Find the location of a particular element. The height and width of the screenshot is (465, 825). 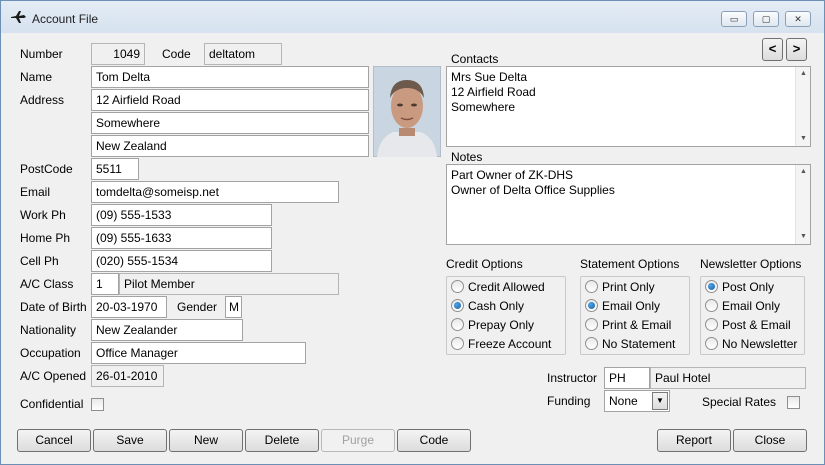

occupation-label: Occupation is located at coordinates (50, 353).